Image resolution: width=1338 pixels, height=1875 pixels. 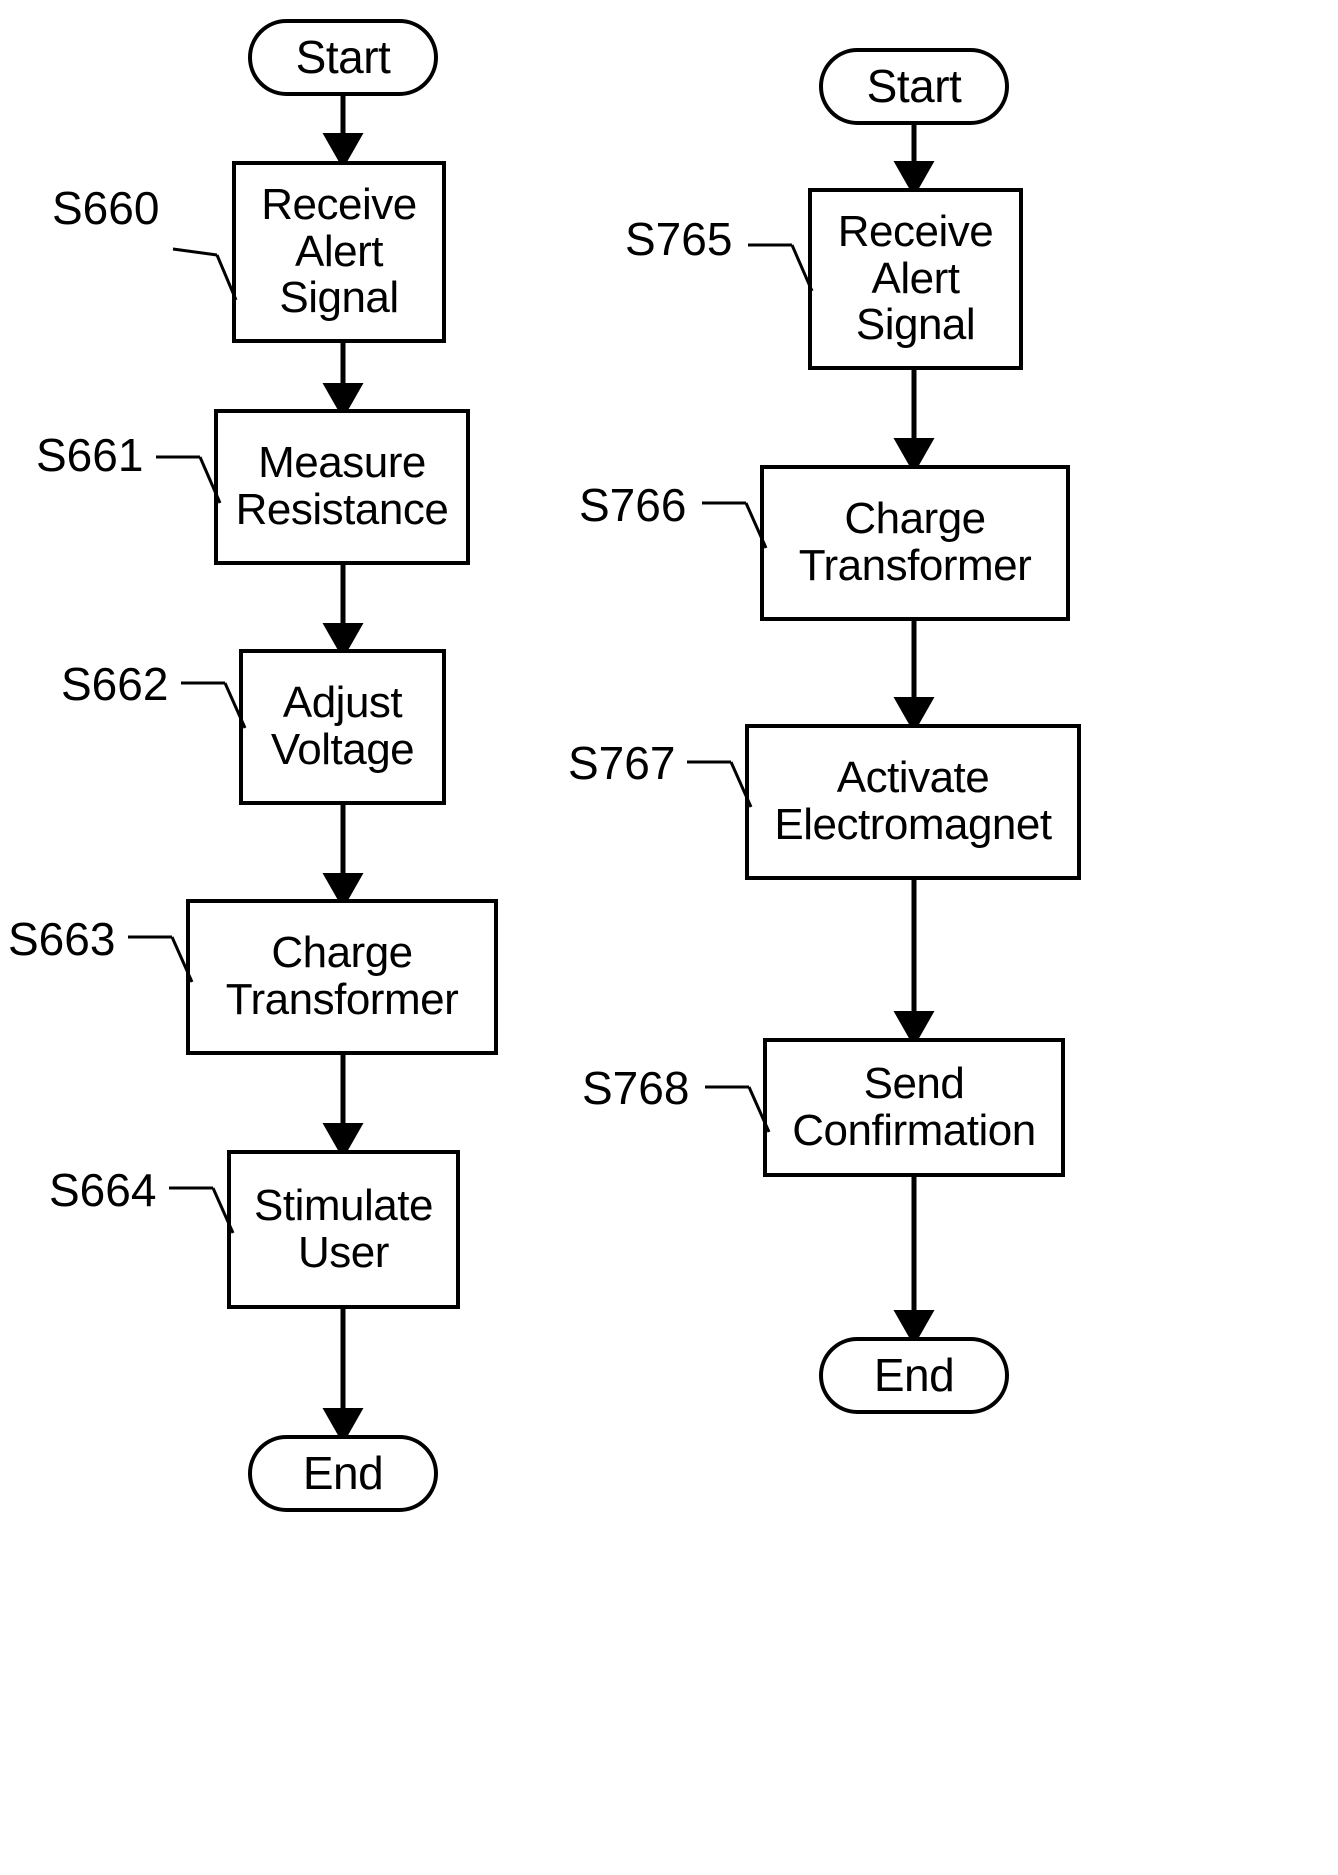 I want to click on node-l-n4-label: Charge Transformer, so click(x=342, y=976).